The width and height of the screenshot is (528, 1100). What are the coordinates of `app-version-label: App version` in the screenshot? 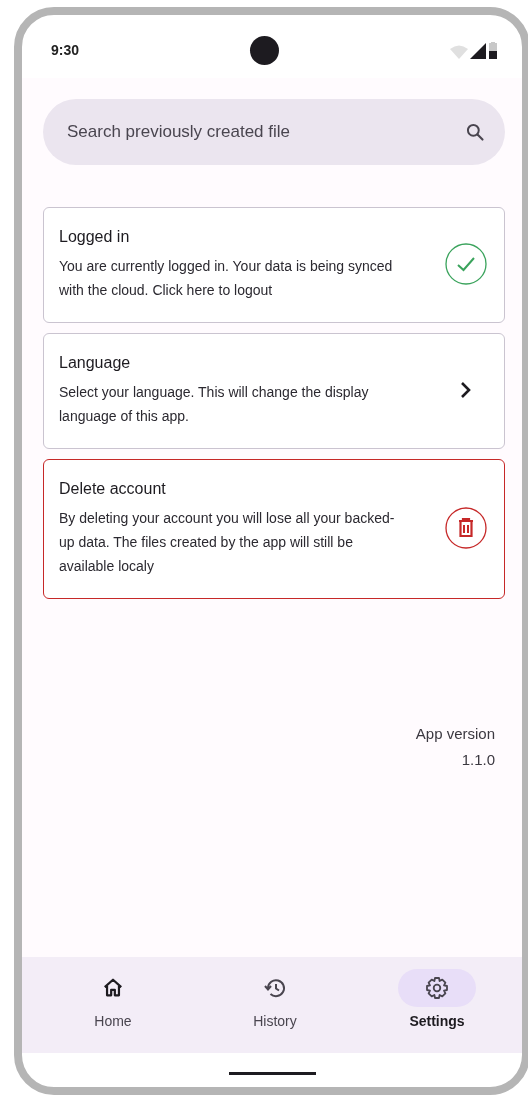 It's located at (455, 734).